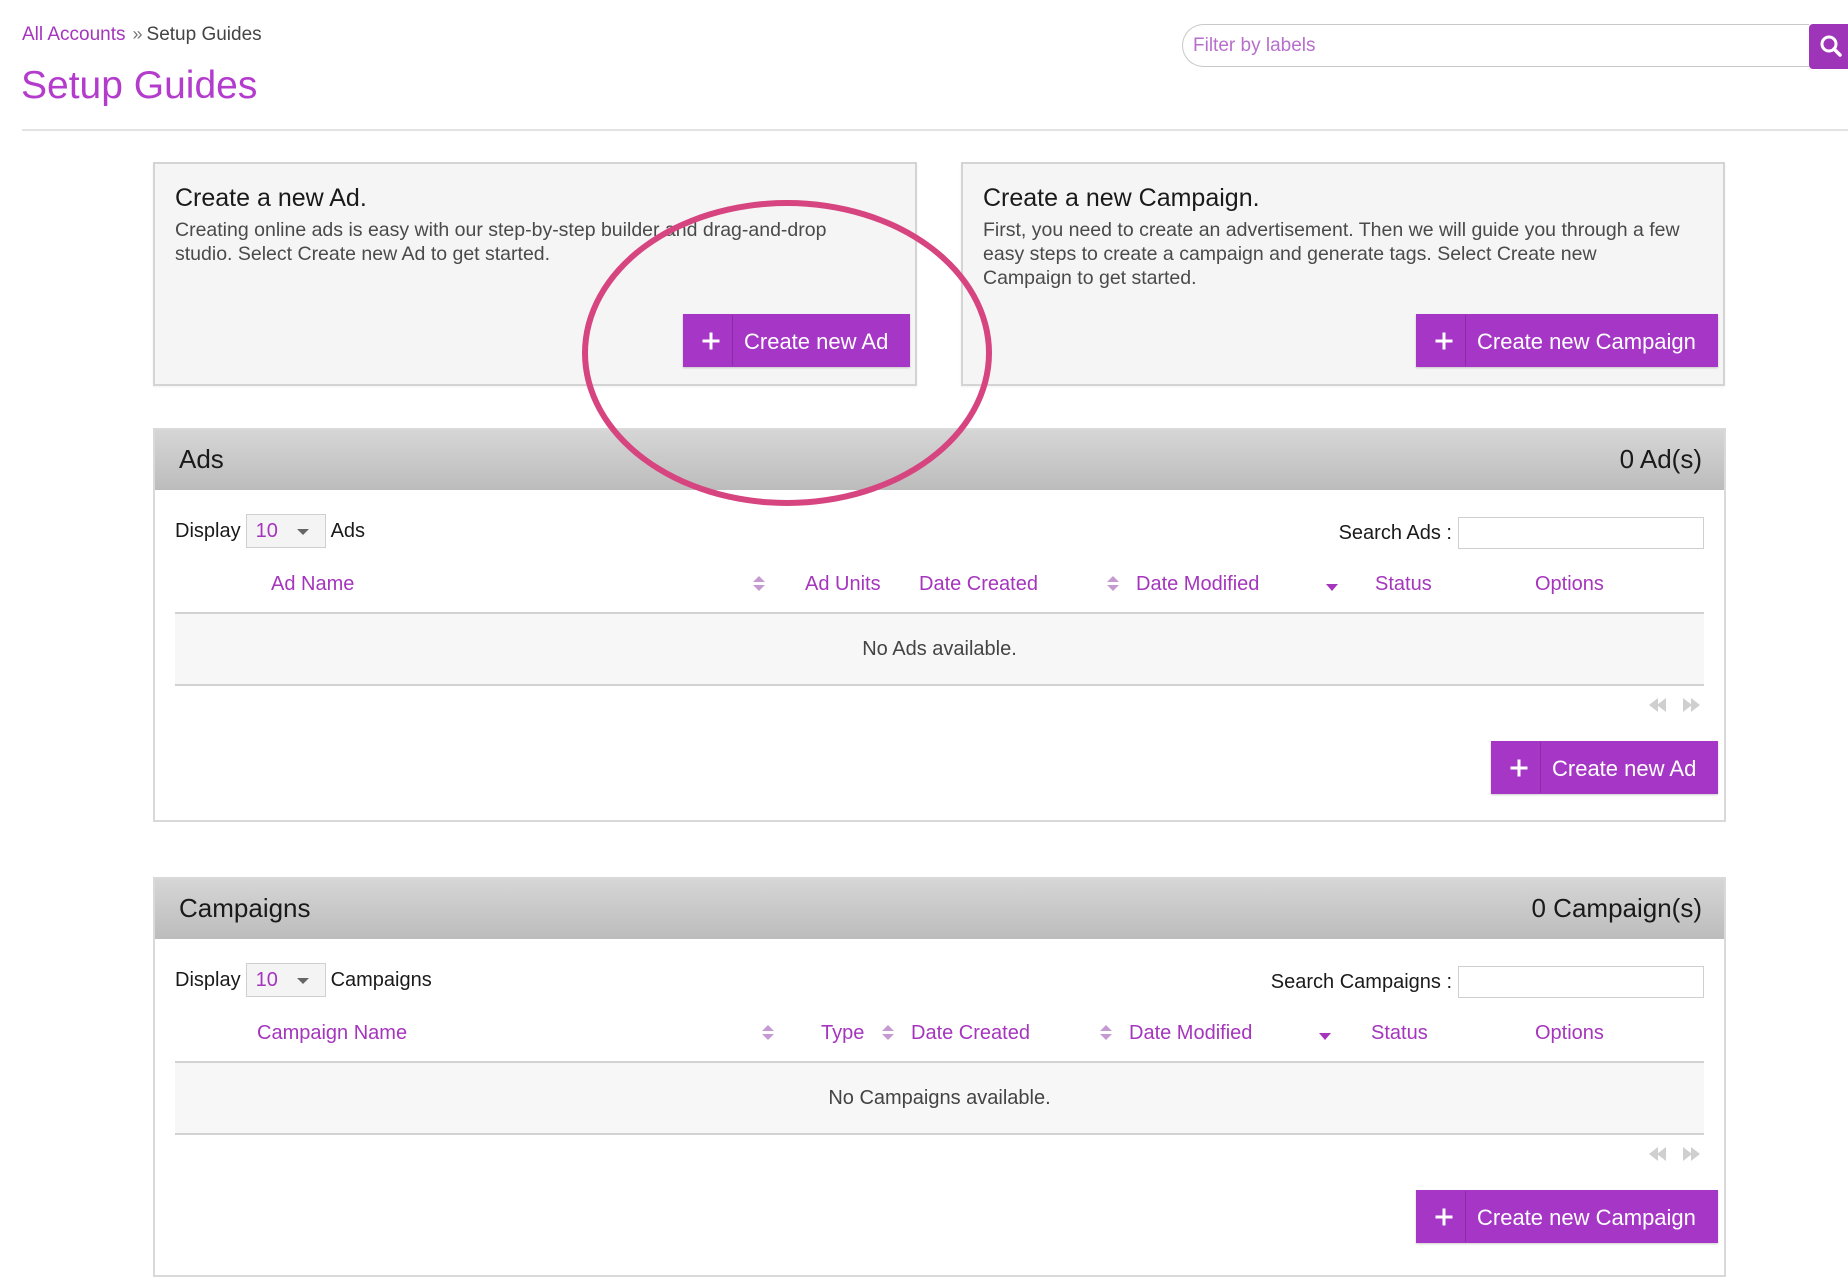 Image resolution: width=1848 pixels, height=1277 pixels. Describe the element at coordinates (816, 341) in the screenshot. I see `create-new-ad-button-label: Create new Ad` at that location.